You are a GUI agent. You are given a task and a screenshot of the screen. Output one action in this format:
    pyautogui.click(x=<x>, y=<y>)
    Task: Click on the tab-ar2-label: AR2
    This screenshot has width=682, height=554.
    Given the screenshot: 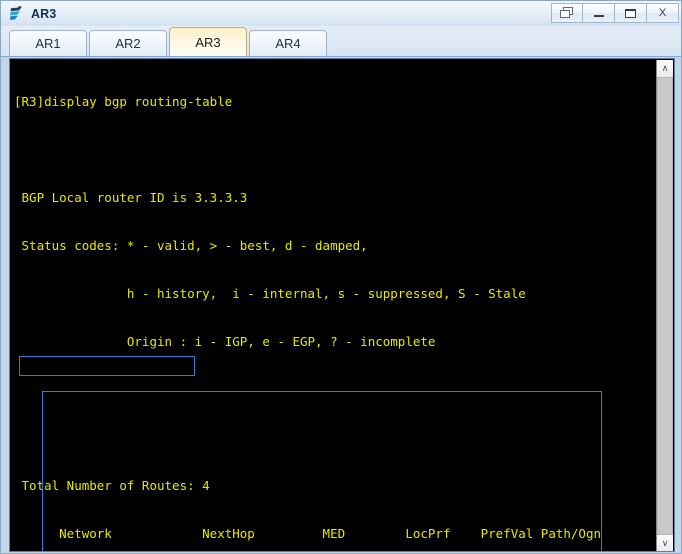 What is the action you would take?
    pyautogui.click(x=128, y=43)
    